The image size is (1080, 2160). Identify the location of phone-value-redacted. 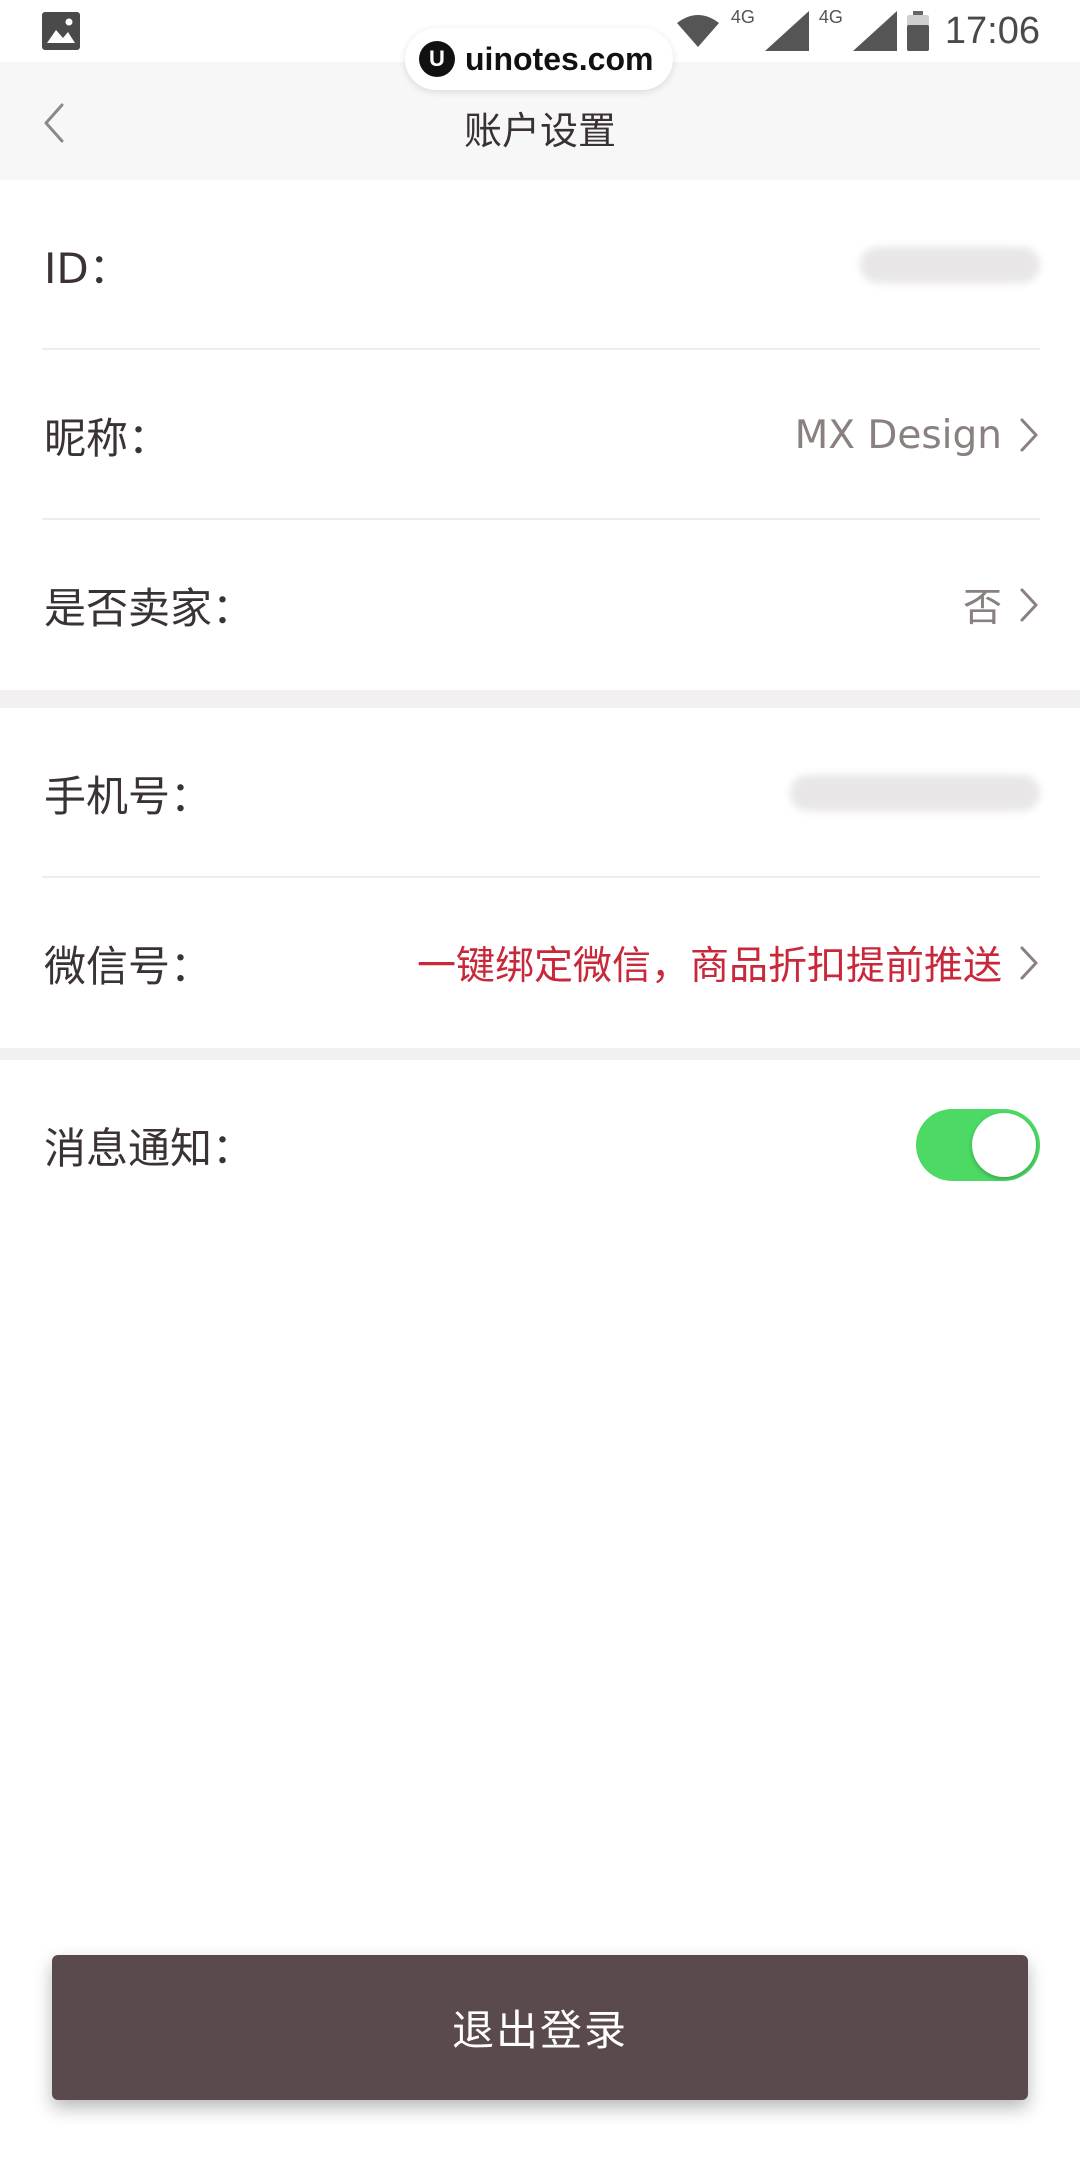
(915, 793).